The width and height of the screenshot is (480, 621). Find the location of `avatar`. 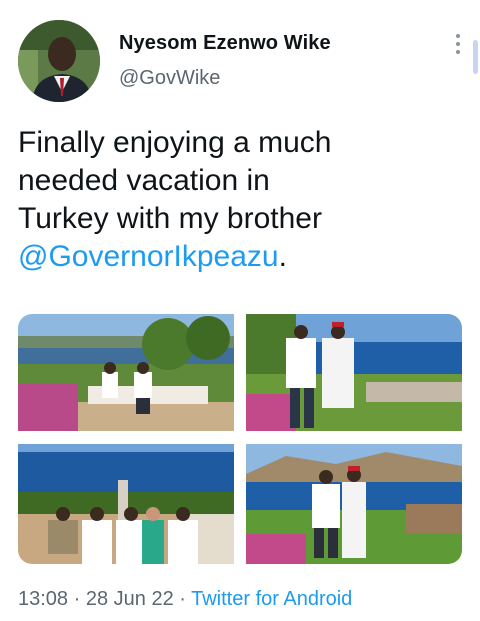

avatar is located at coordinates (59, 61).